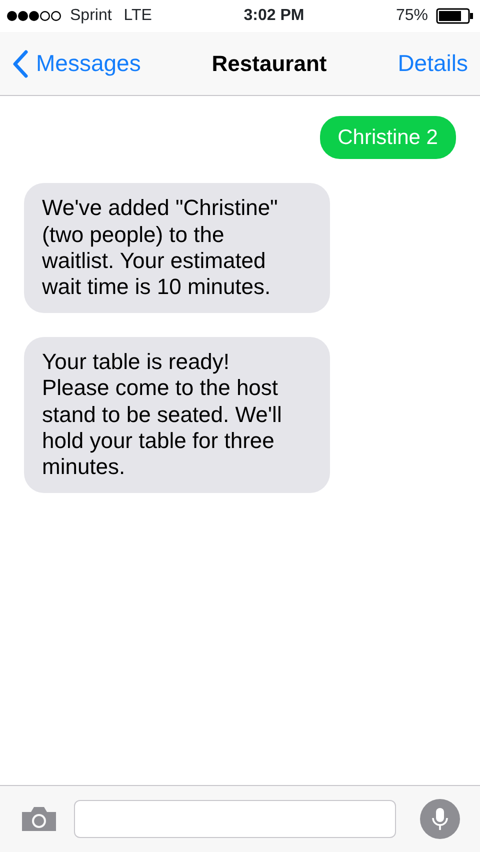 The width and height of the screenshot is (480, 852). I want to click on message-input-field, so click(235, 819).